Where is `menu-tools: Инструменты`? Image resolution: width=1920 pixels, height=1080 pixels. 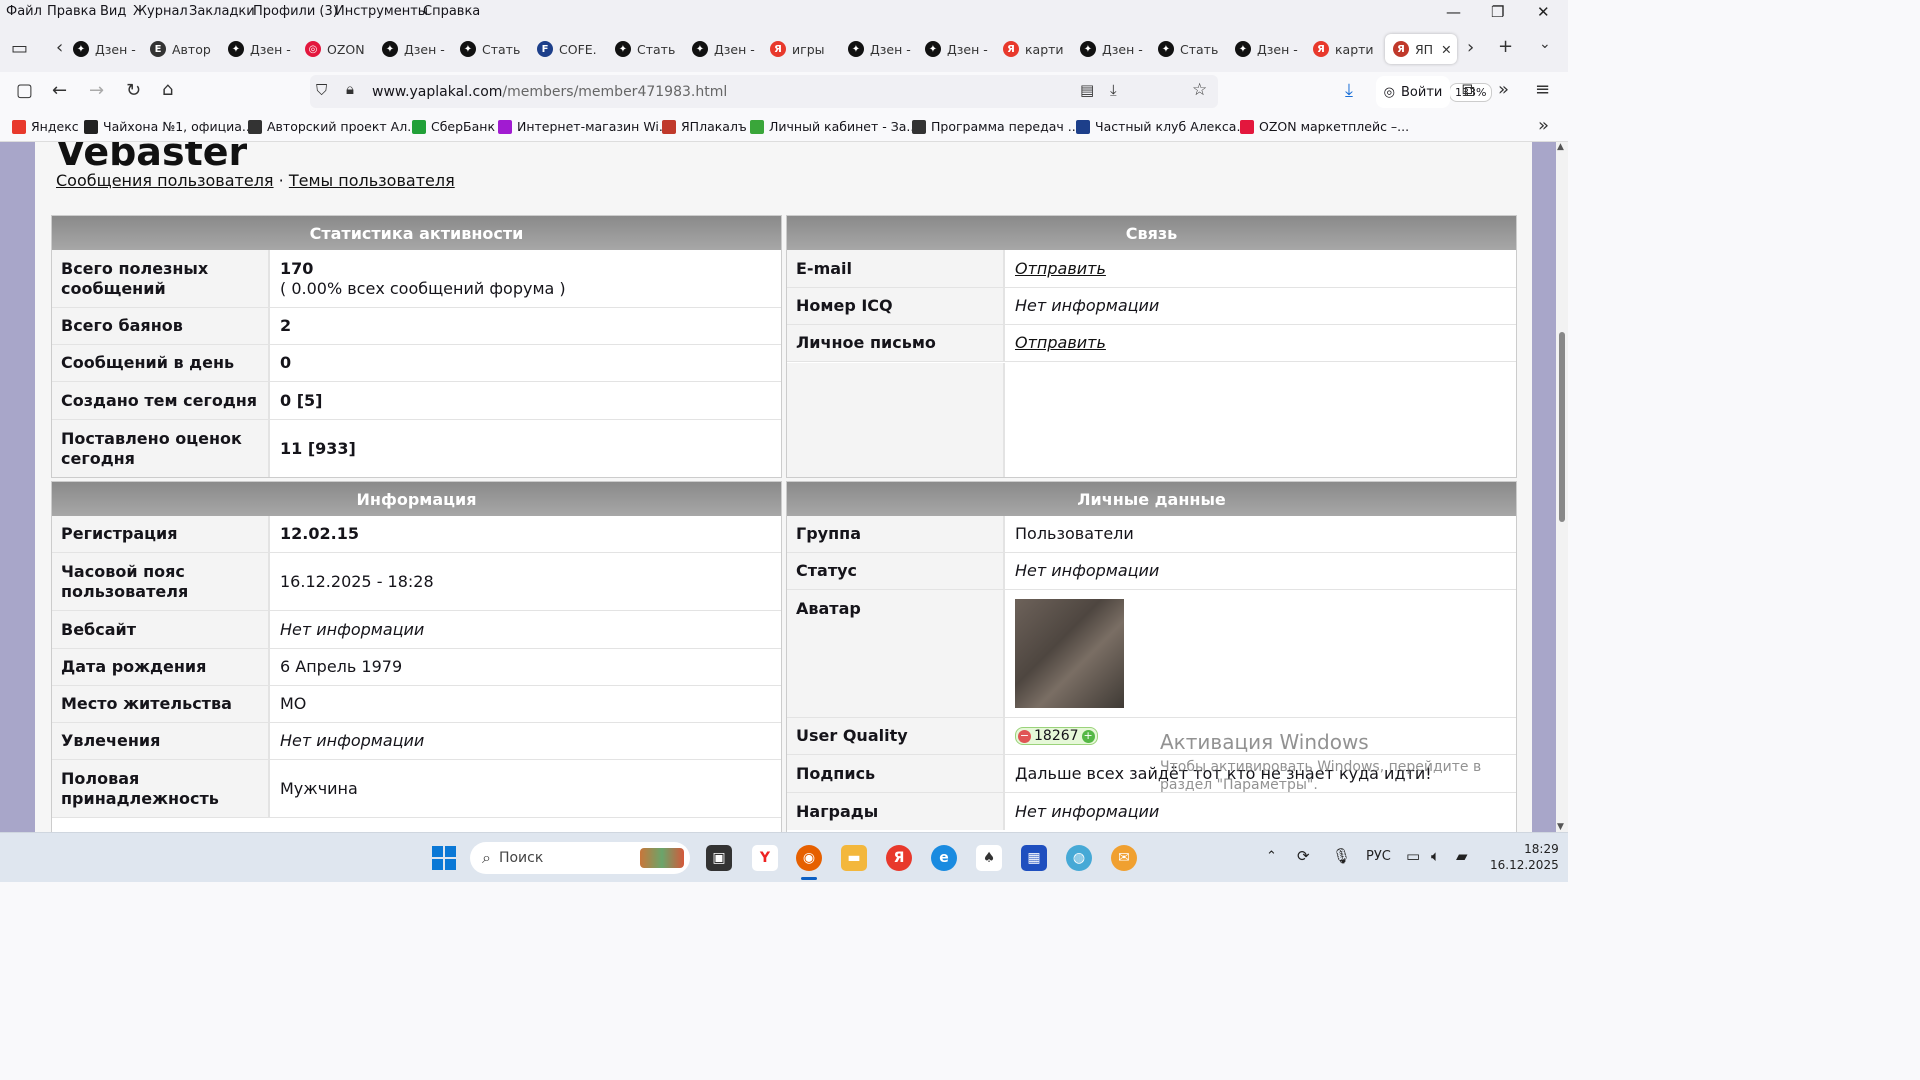 menu-tools: Инструменты is located at coordinates (381, 11).